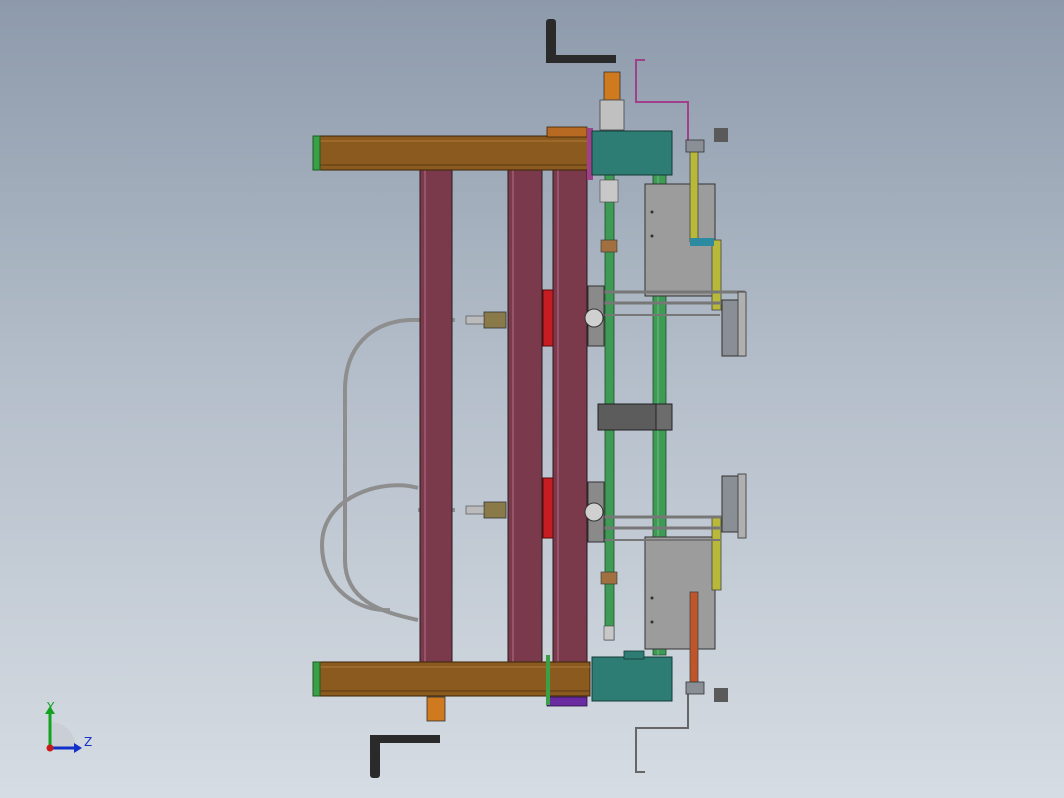 The image size is (1064, 798). I want to click on center-clamp-block, so click(635, 417).